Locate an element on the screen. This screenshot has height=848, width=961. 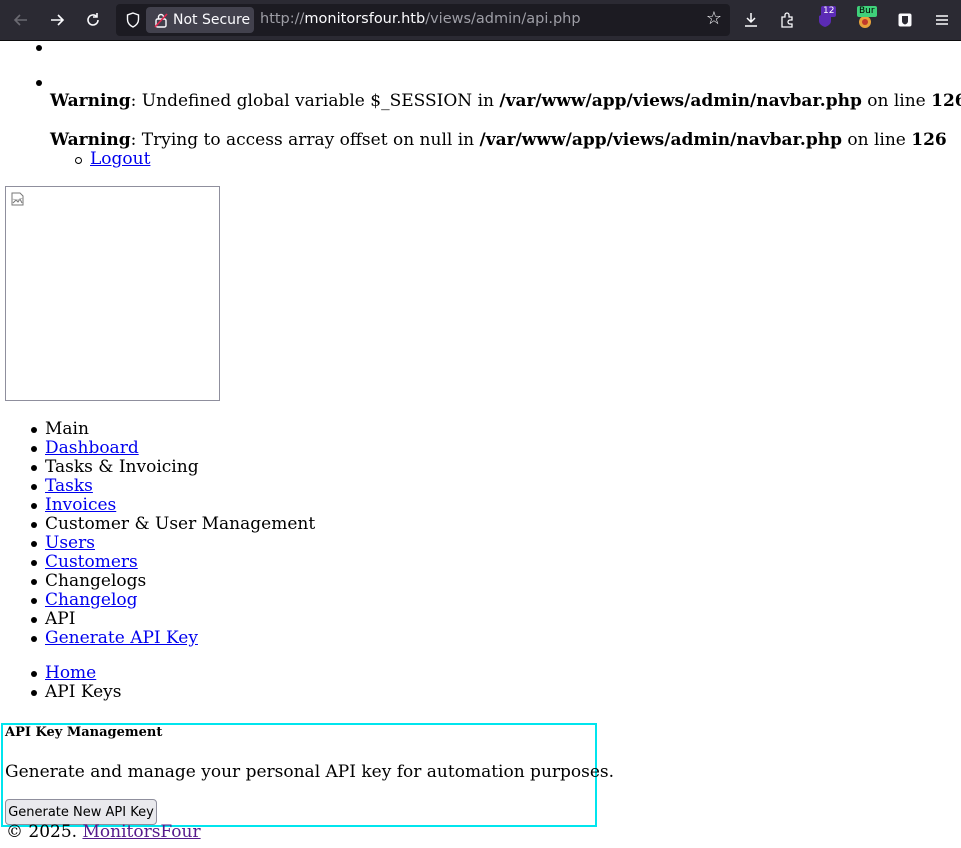
sidebar-link-invoices: Invoices is located at coordinates (80, 505).